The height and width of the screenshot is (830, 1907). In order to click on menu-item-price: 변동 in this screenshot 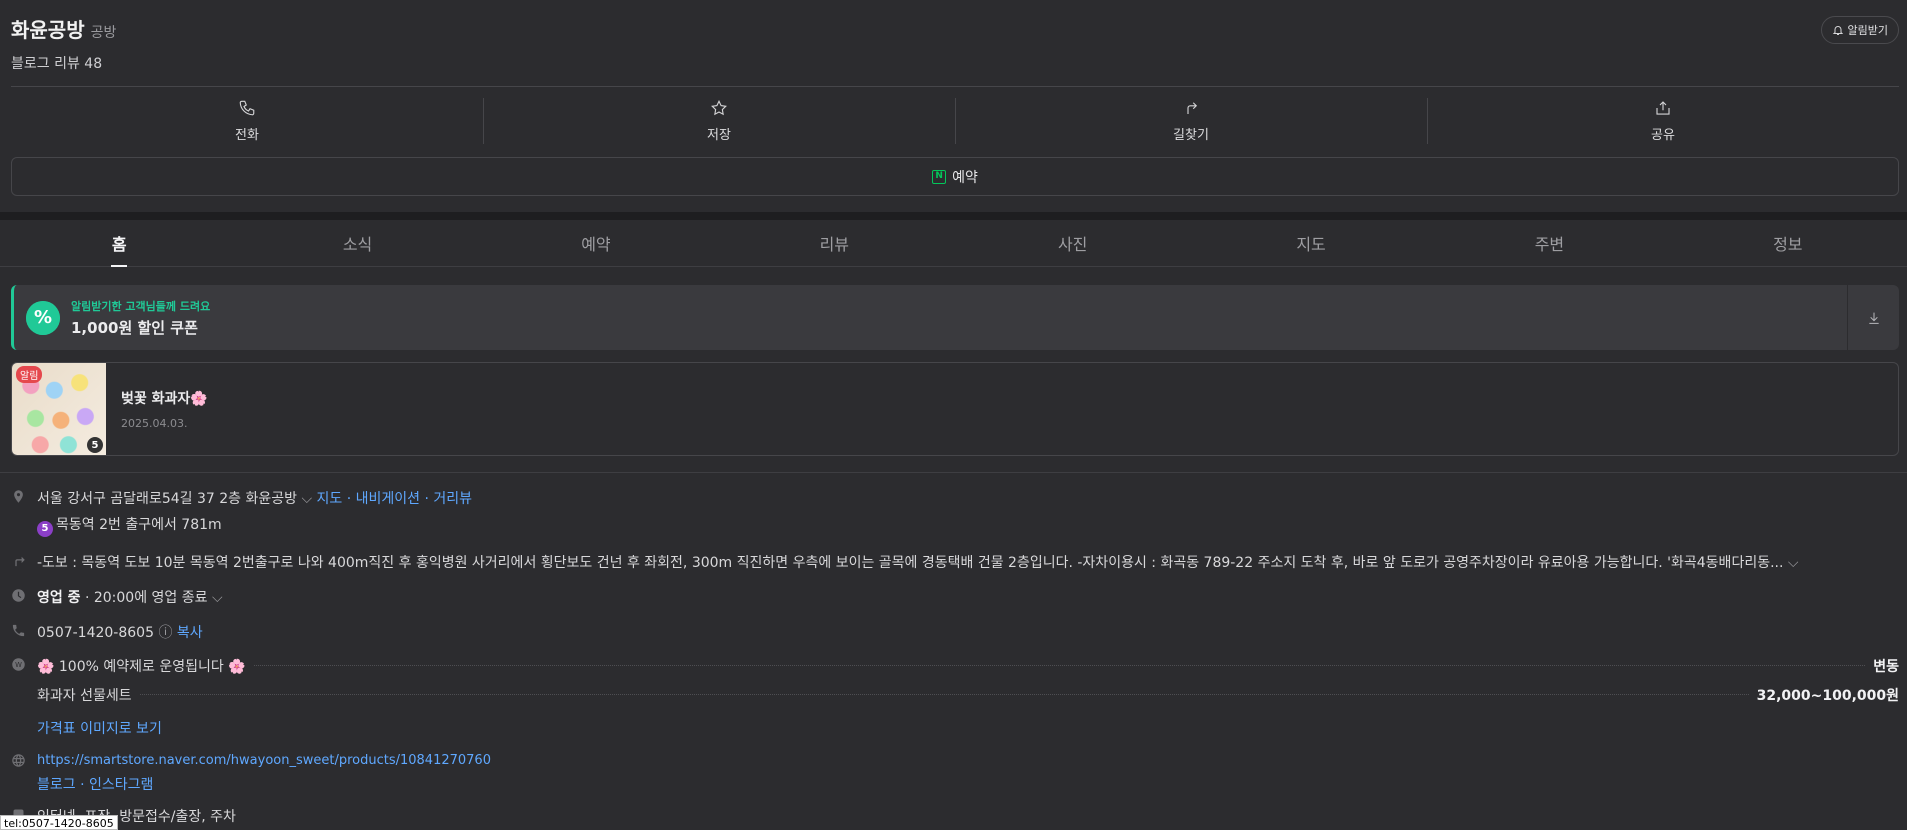, I will do `click(1886, 666)`.